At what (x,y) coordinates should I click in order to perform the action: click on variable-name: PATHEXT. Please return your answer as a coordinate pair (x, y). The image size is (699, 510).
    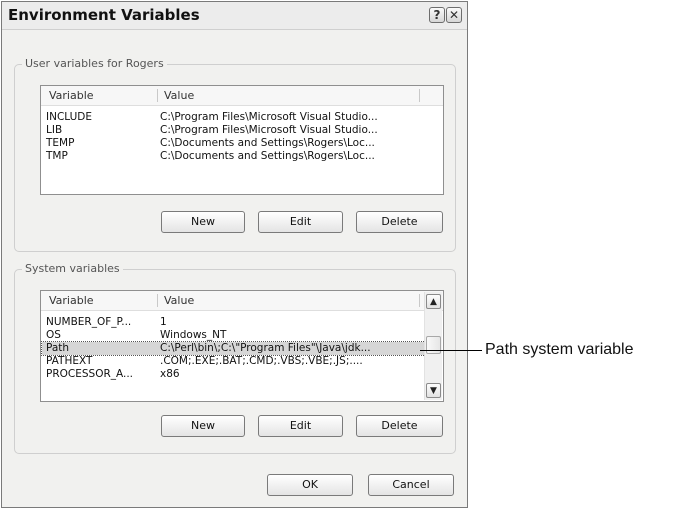
    Looking at the image, I should click on (69, 361).